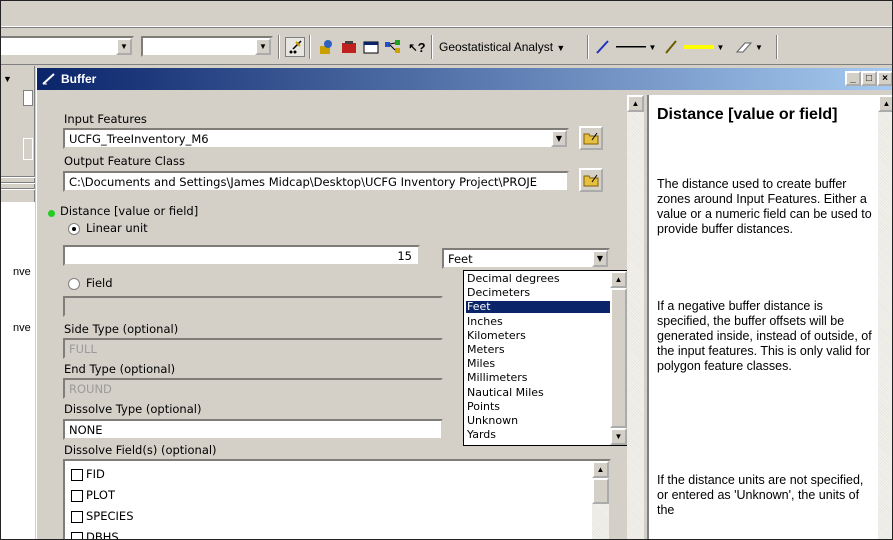 This screenshot has width=893, height=540. Describe the element at coordinates (110, 516) in the screenshot. I see `dissolve-field-item: SPECIES` at that location.